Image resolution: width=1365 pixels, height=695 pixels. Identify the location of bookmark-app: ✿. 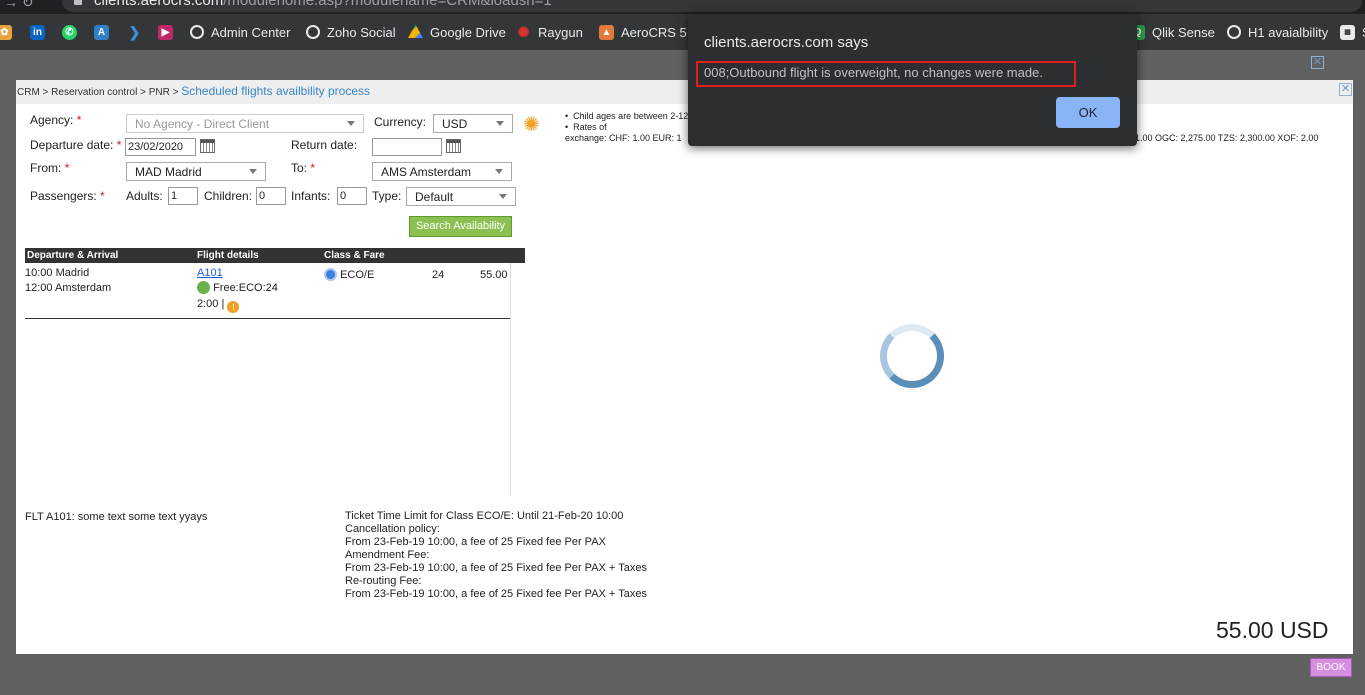
(6, 32).